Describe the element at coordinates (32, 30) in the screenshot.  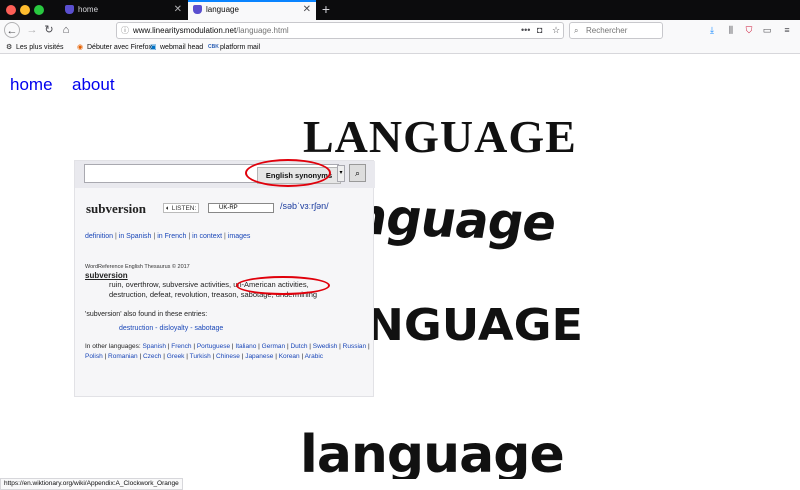
I see `forward-arrow-icon: →` at that location.